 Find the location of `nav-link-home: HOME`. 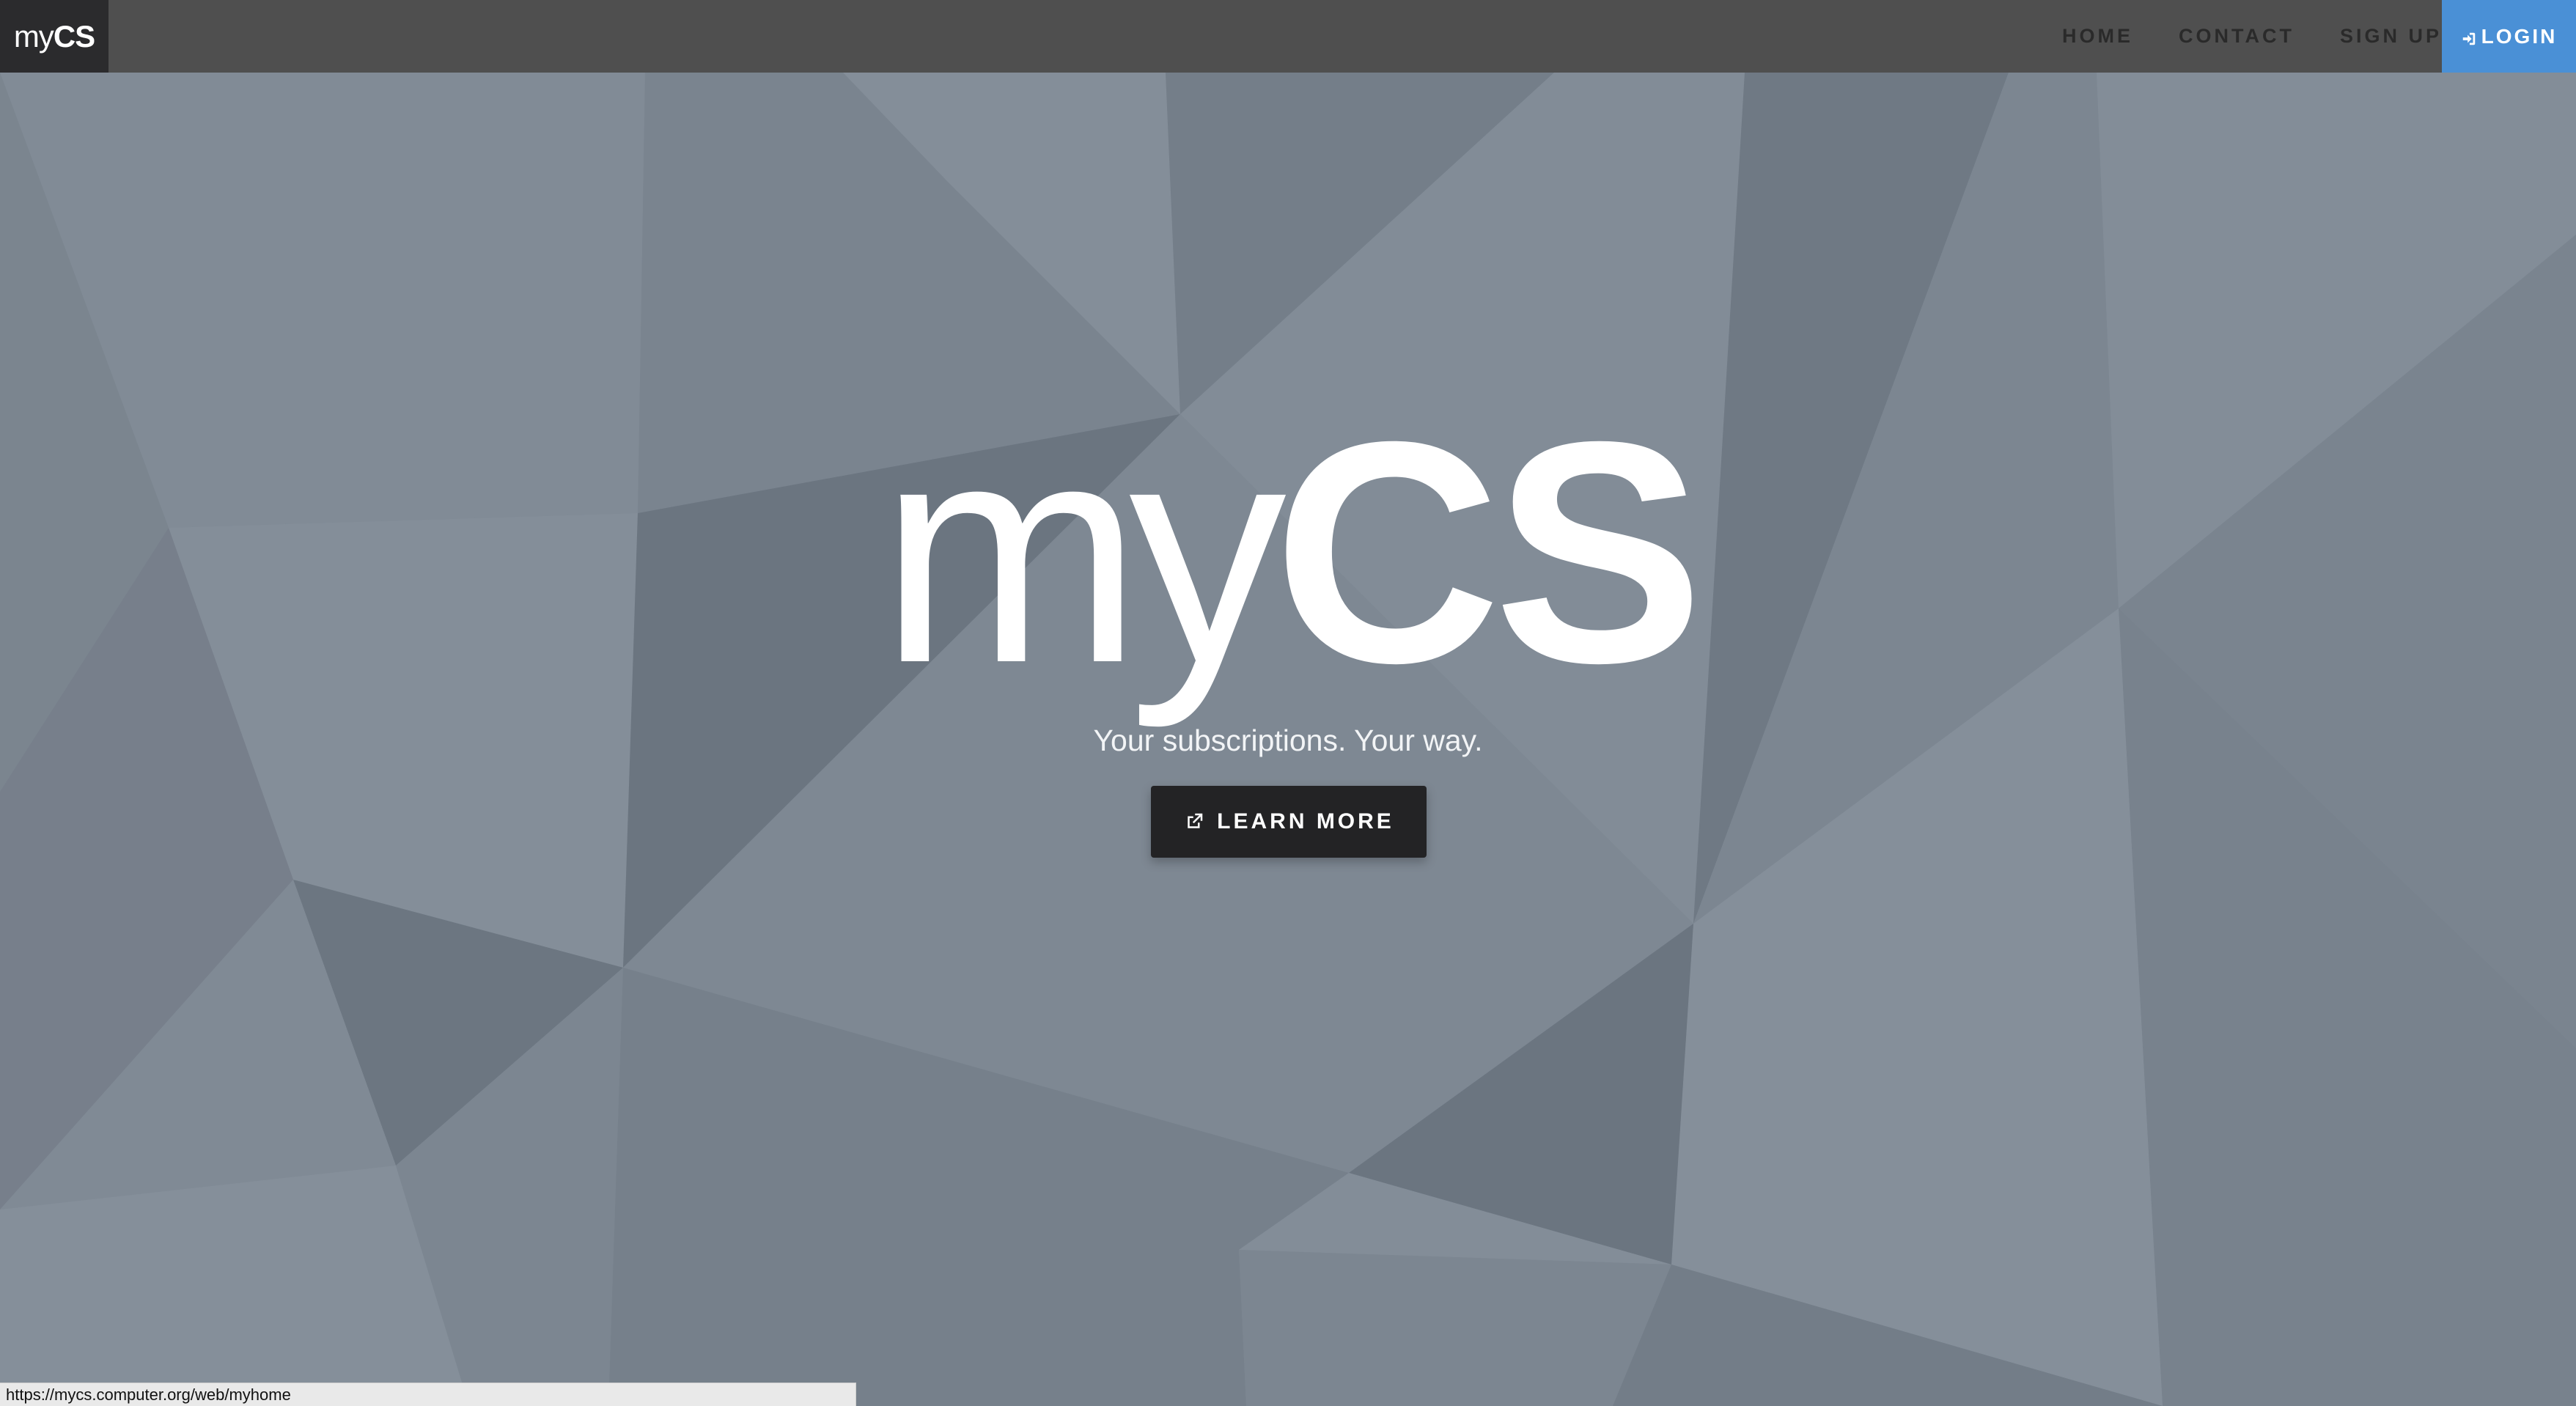

nav-link-home: HOME is located at coordinates (2097, 36).